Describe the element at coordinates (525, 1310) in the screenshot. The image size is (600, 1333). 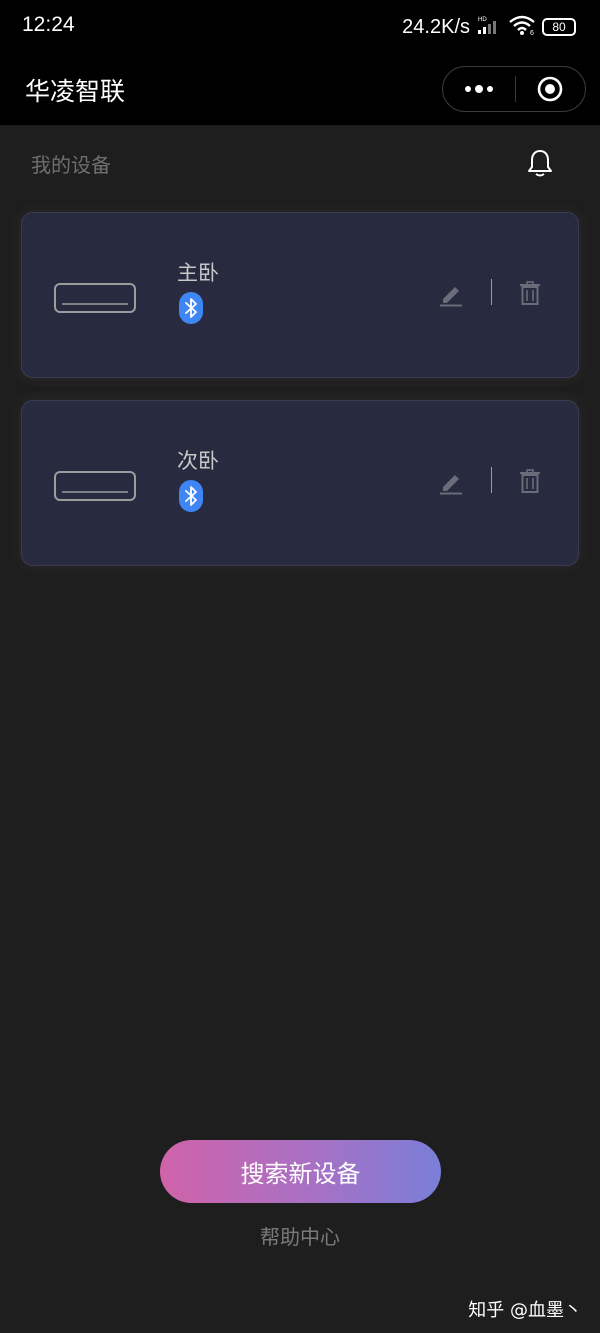
I see `watermark: 知乎 @血墨丶` at that location.